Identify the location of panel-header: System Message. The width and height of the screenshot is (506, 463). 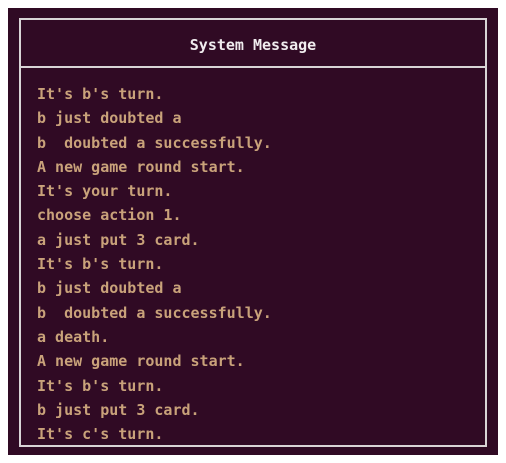
(253, 44).